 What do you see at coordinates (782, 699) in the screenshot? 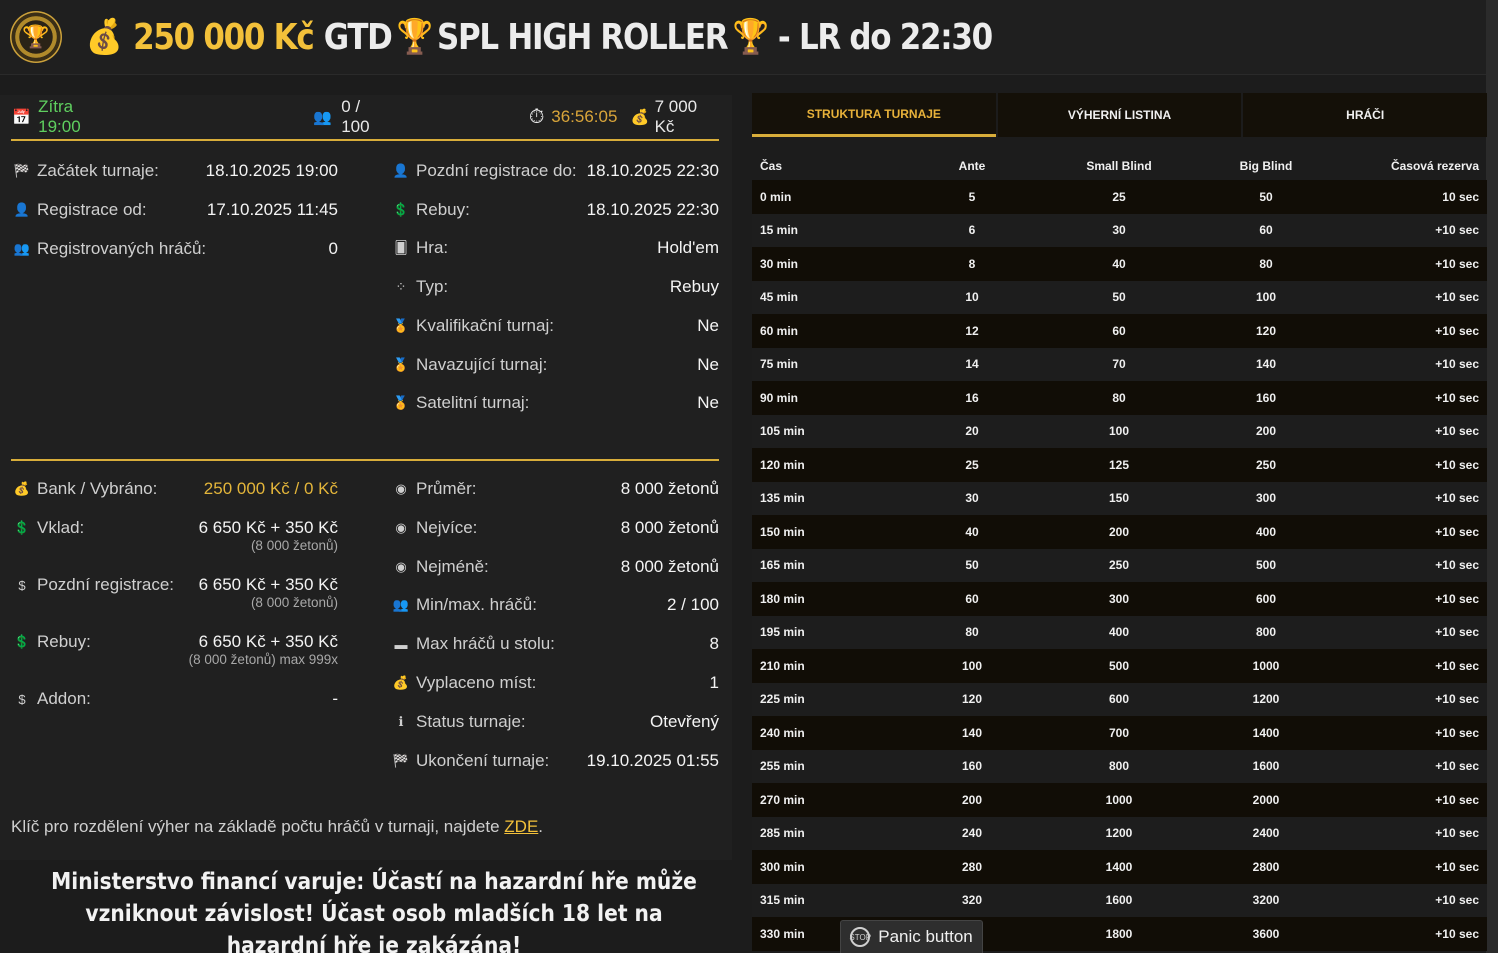
I see `table-cell: 225 min` at bounding box center [782, 699].